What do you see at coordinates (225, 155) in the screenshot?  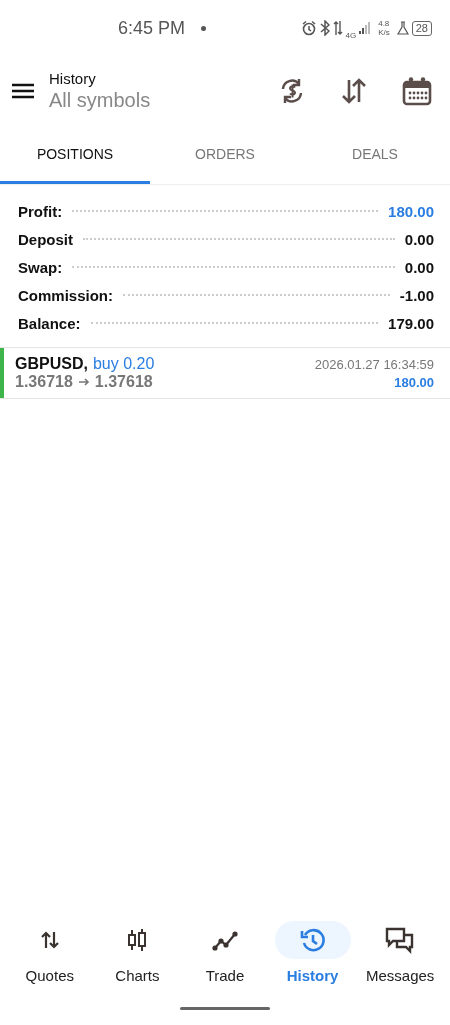 I see `tab: ORDERS` at bounding box center [225, 155].